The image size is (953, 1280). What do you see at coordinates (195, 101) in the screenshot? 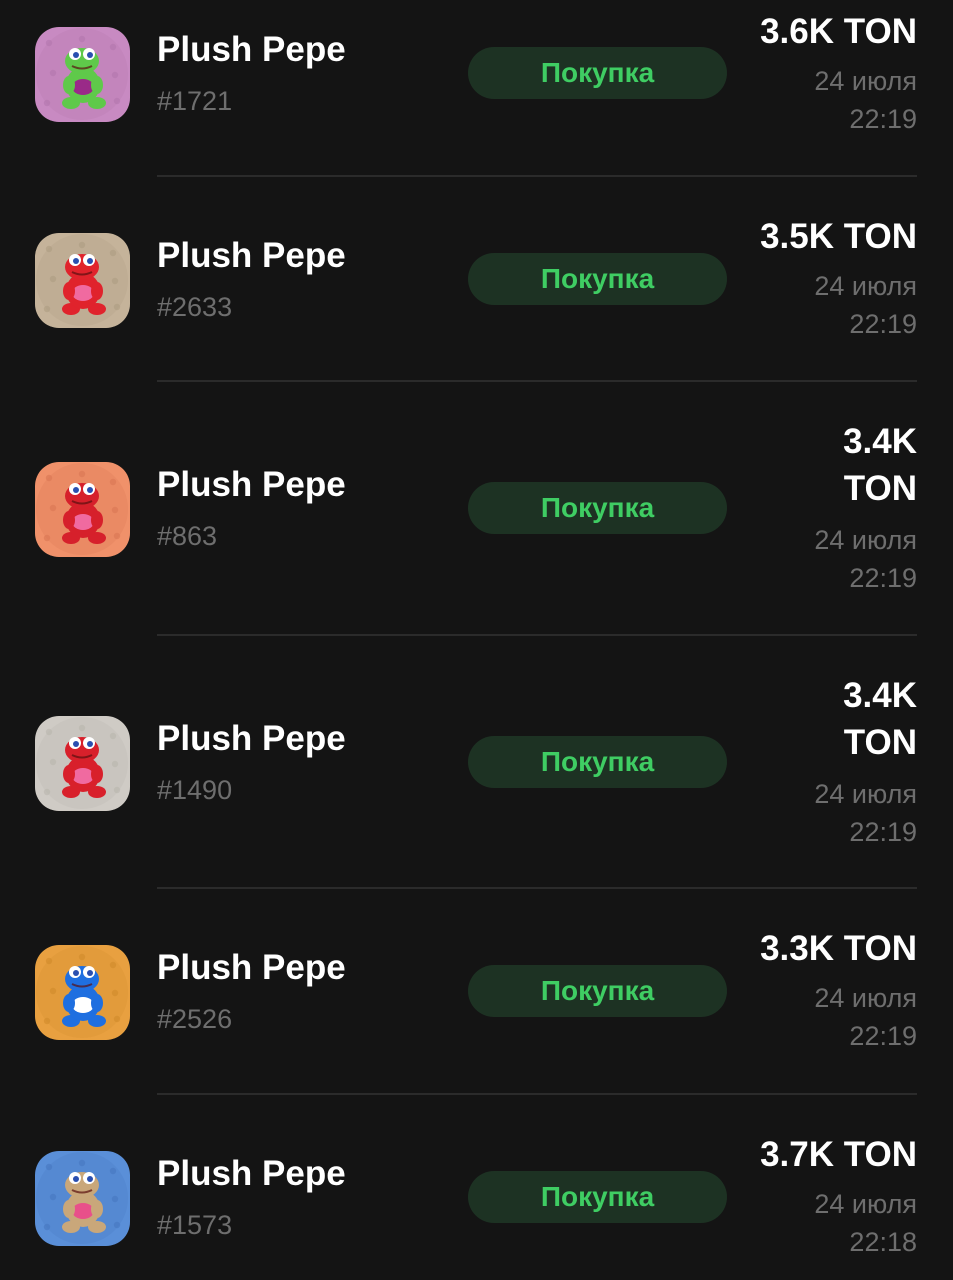
I see `item-number: #1721` at bounding box center [195, 101].